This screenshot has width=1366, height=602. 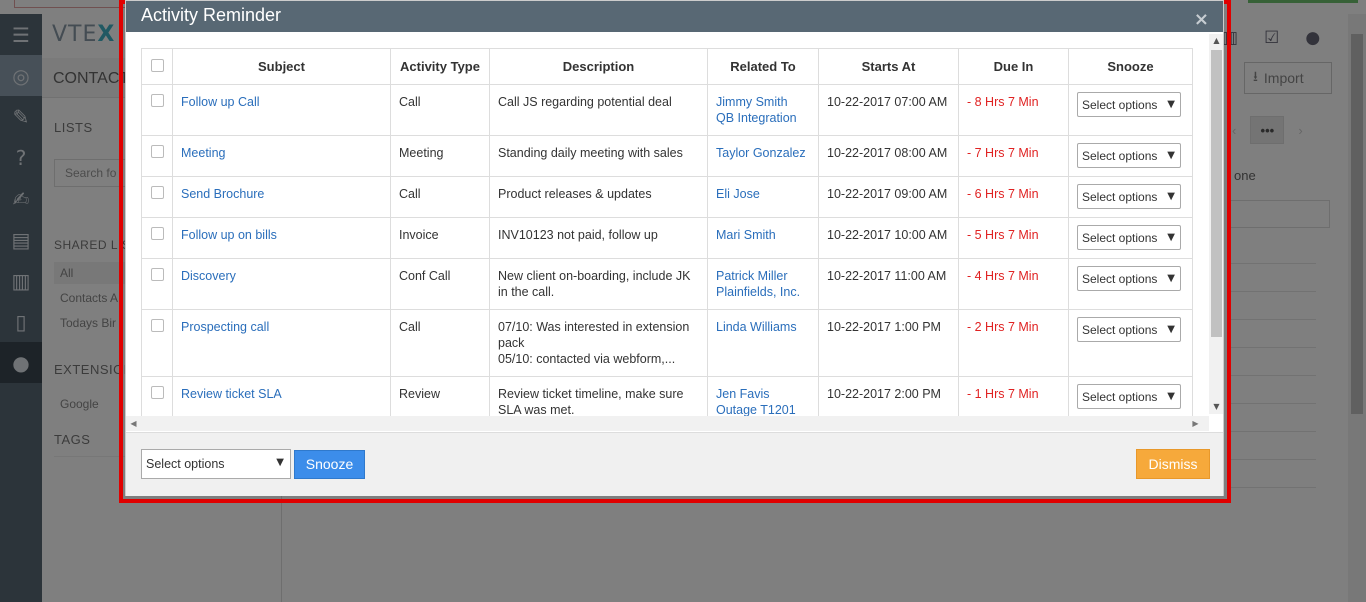 What do you see at coordinates (888, 156) in the screenshot?
I see `starts-at-cell: 10-22-2017 08:00 AM` at bounding box center [888, 156].